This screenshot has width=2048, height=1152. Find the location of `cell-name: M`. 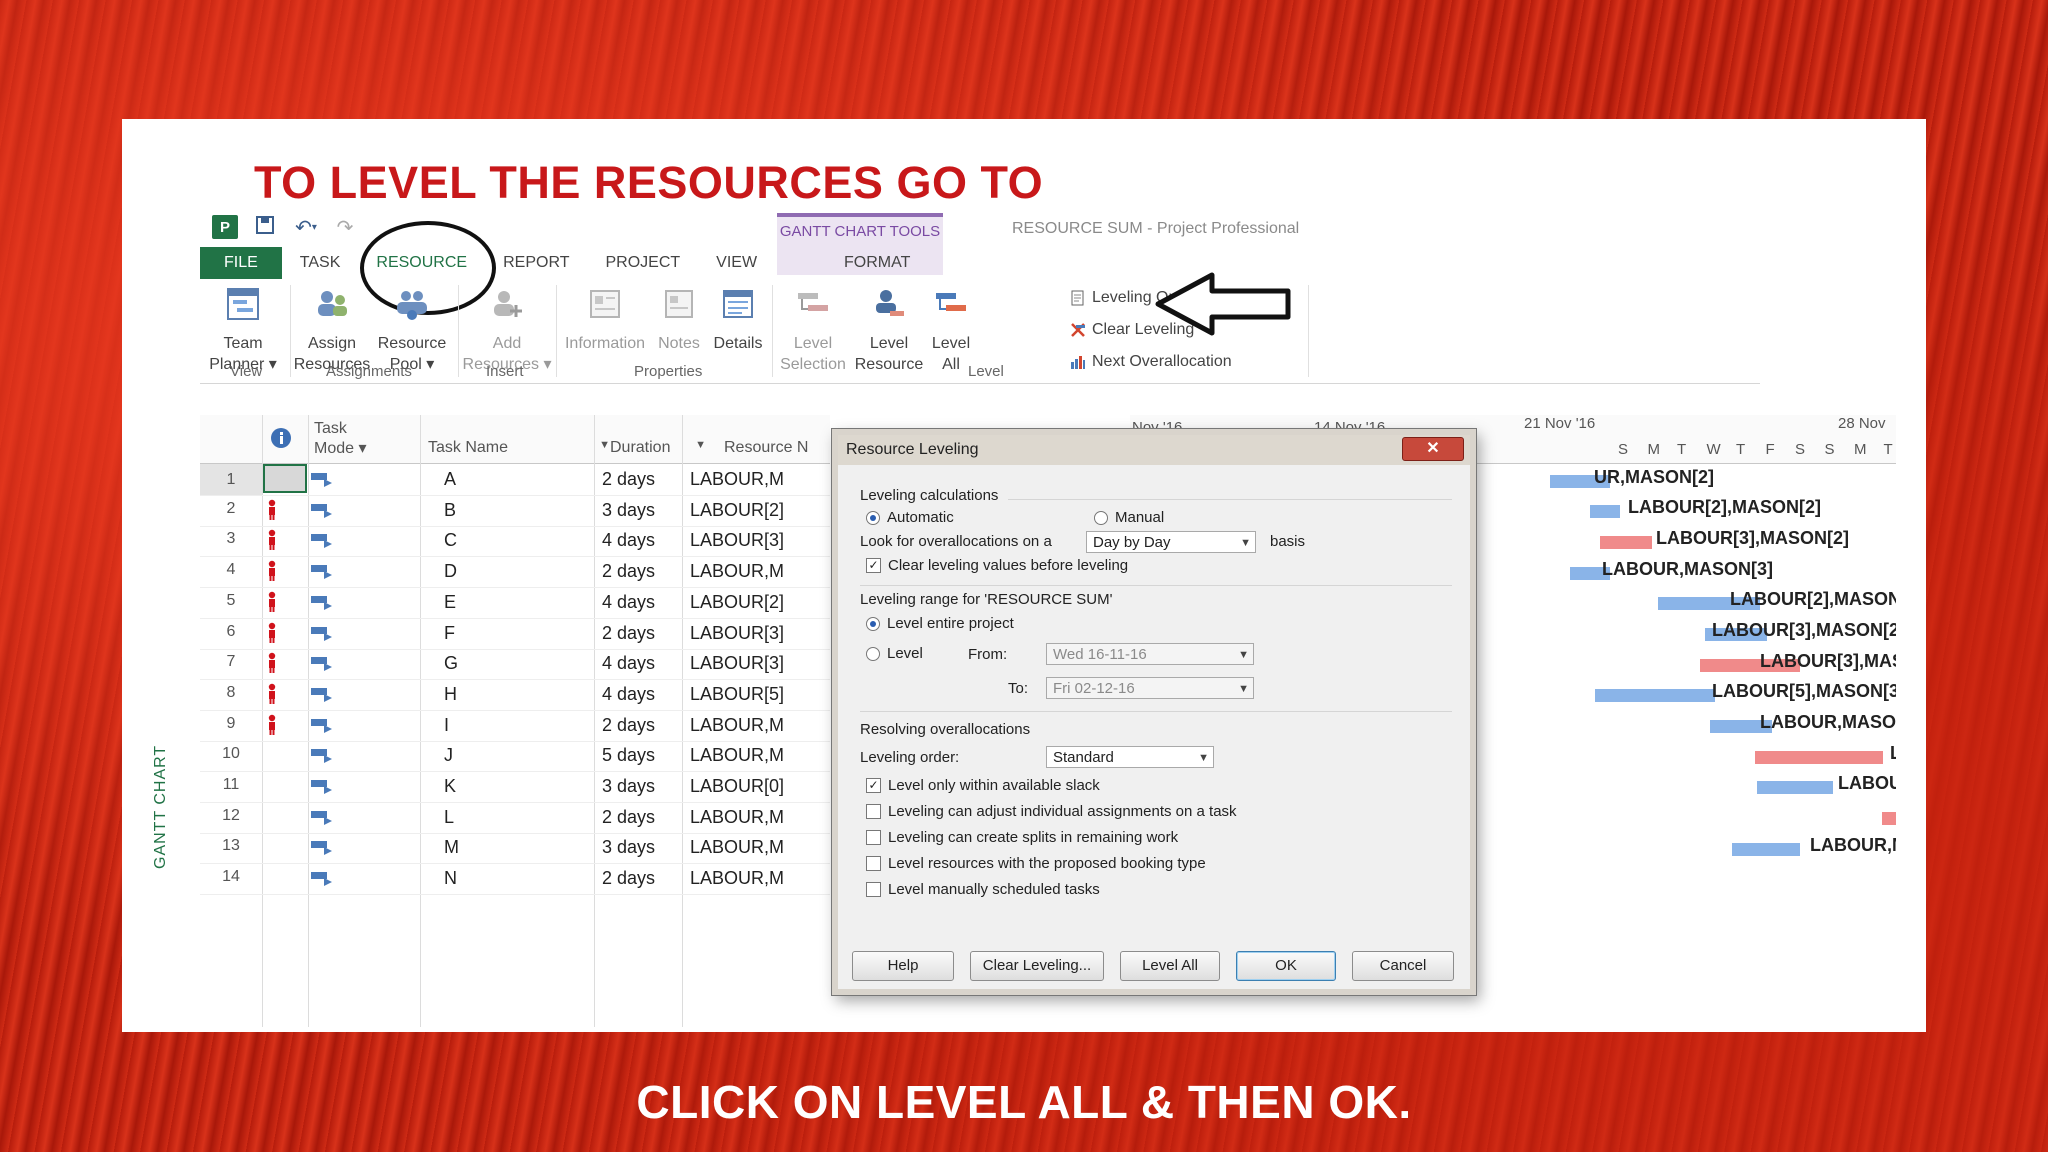

cell-name: M is located at coordinates (451, 847).